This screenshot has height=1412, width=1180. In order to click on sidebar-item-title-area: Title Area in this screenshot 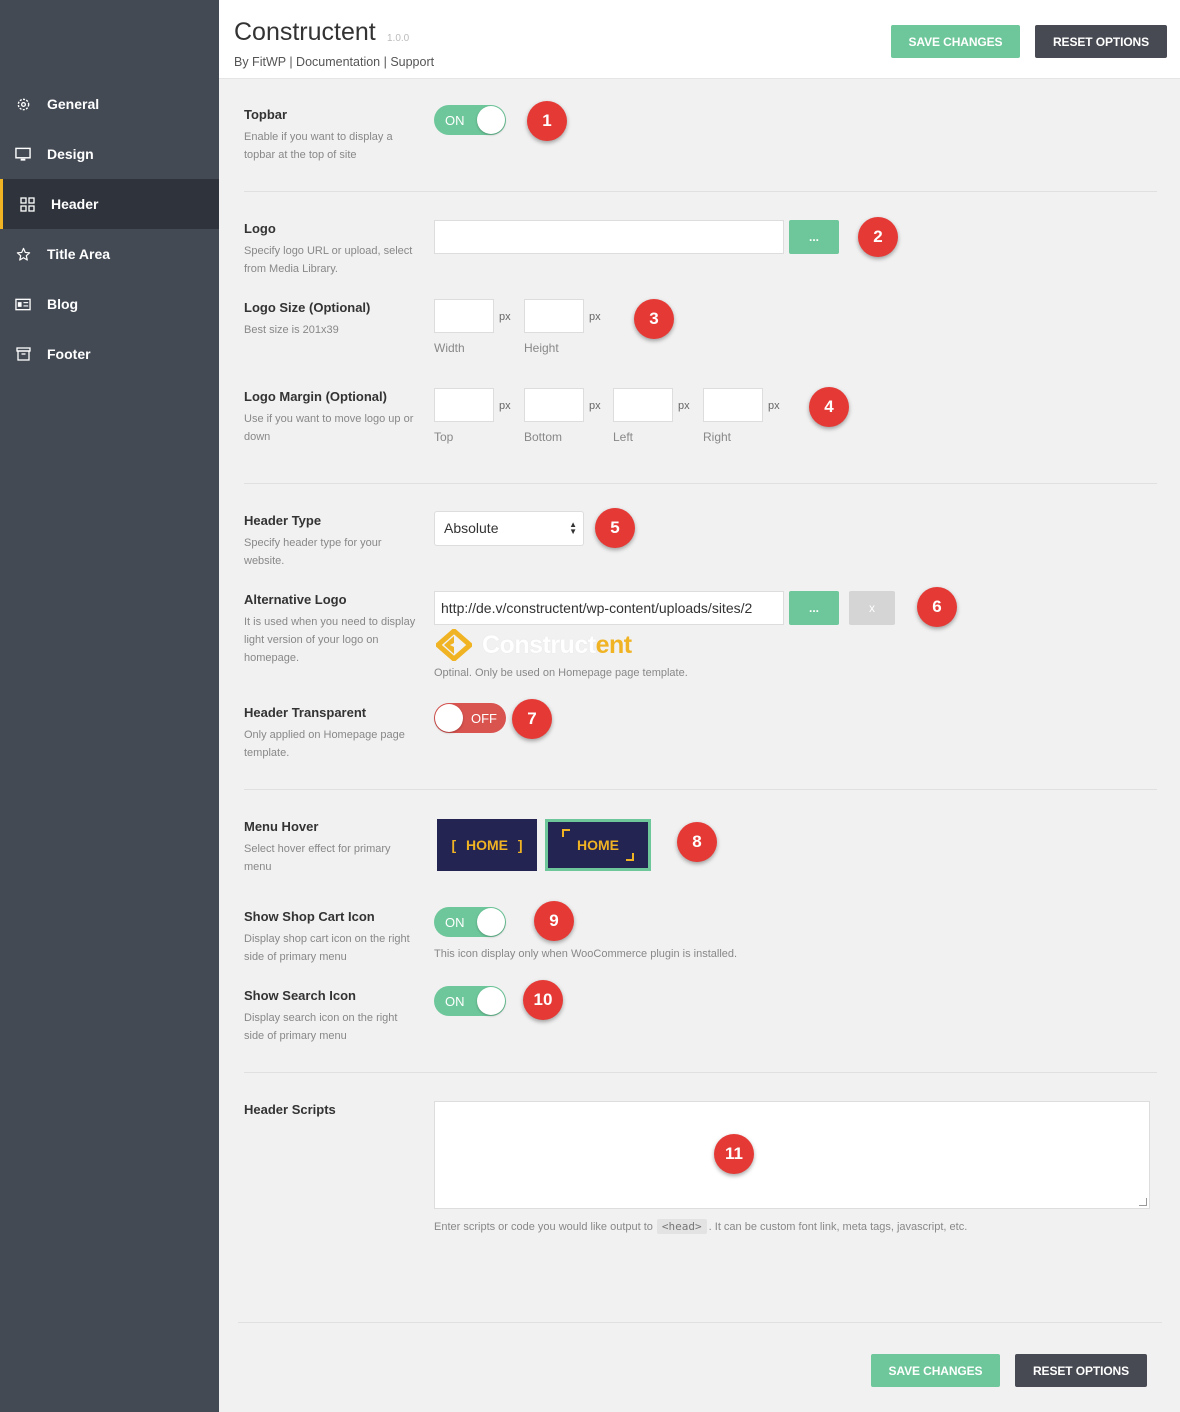, I will do `click(109, 254)`.